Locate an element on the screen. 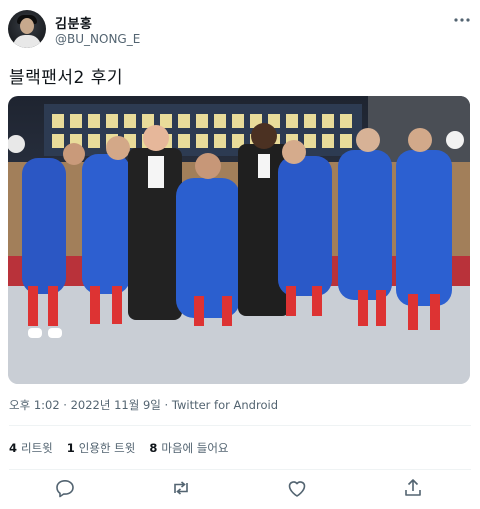 This screenshot has height=509, width=480. tweet-text: 블랙팬서2 후기 is located at coordinates (66, 78).